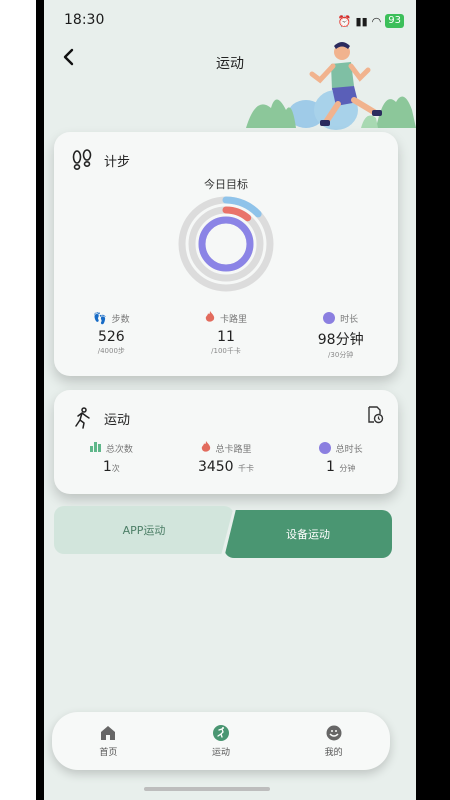 The height and width of the screenshot is (800, 450). I want to click on app-sport-button: APP运动, so click(144, 530).